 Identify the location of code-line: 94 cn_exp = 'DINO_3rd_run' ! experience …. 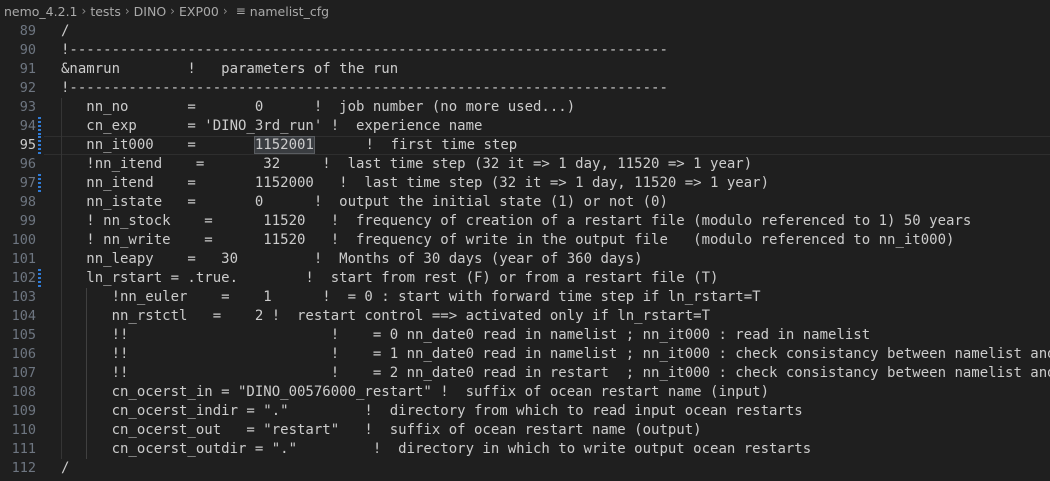
(525, 126).